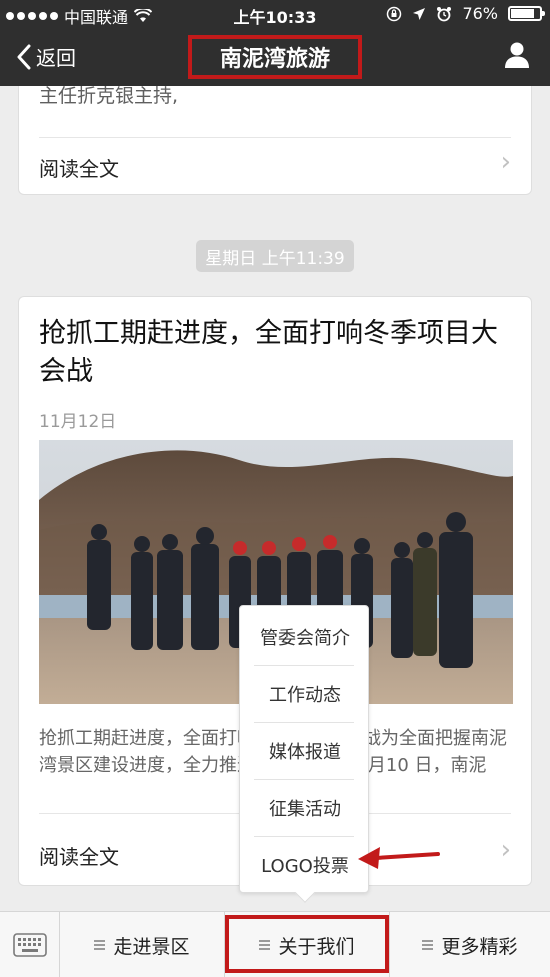 The height and width of the screenshot is (977, 550). Describe the element at coordinates (56, 58) in the screenshot. I see `back-label: 返回` at that location.